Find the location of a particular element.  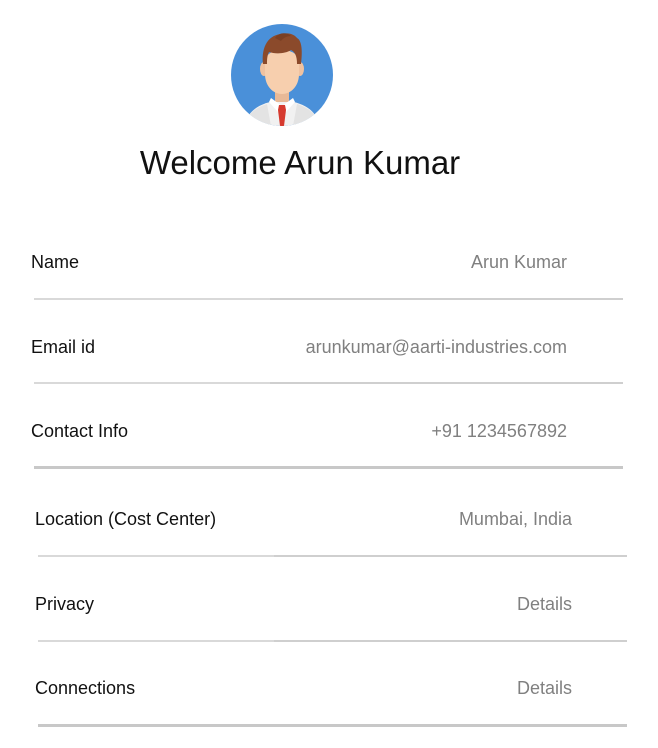

field-value: Mumbai, India is located at coordinates (515, 519).